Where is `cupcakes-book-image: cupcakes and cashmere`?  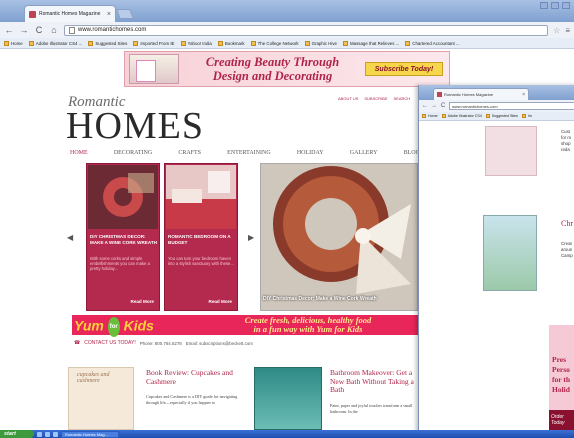
cupcakes-book-image: cupcakes and cashmere is located at coordinates (101, 398).